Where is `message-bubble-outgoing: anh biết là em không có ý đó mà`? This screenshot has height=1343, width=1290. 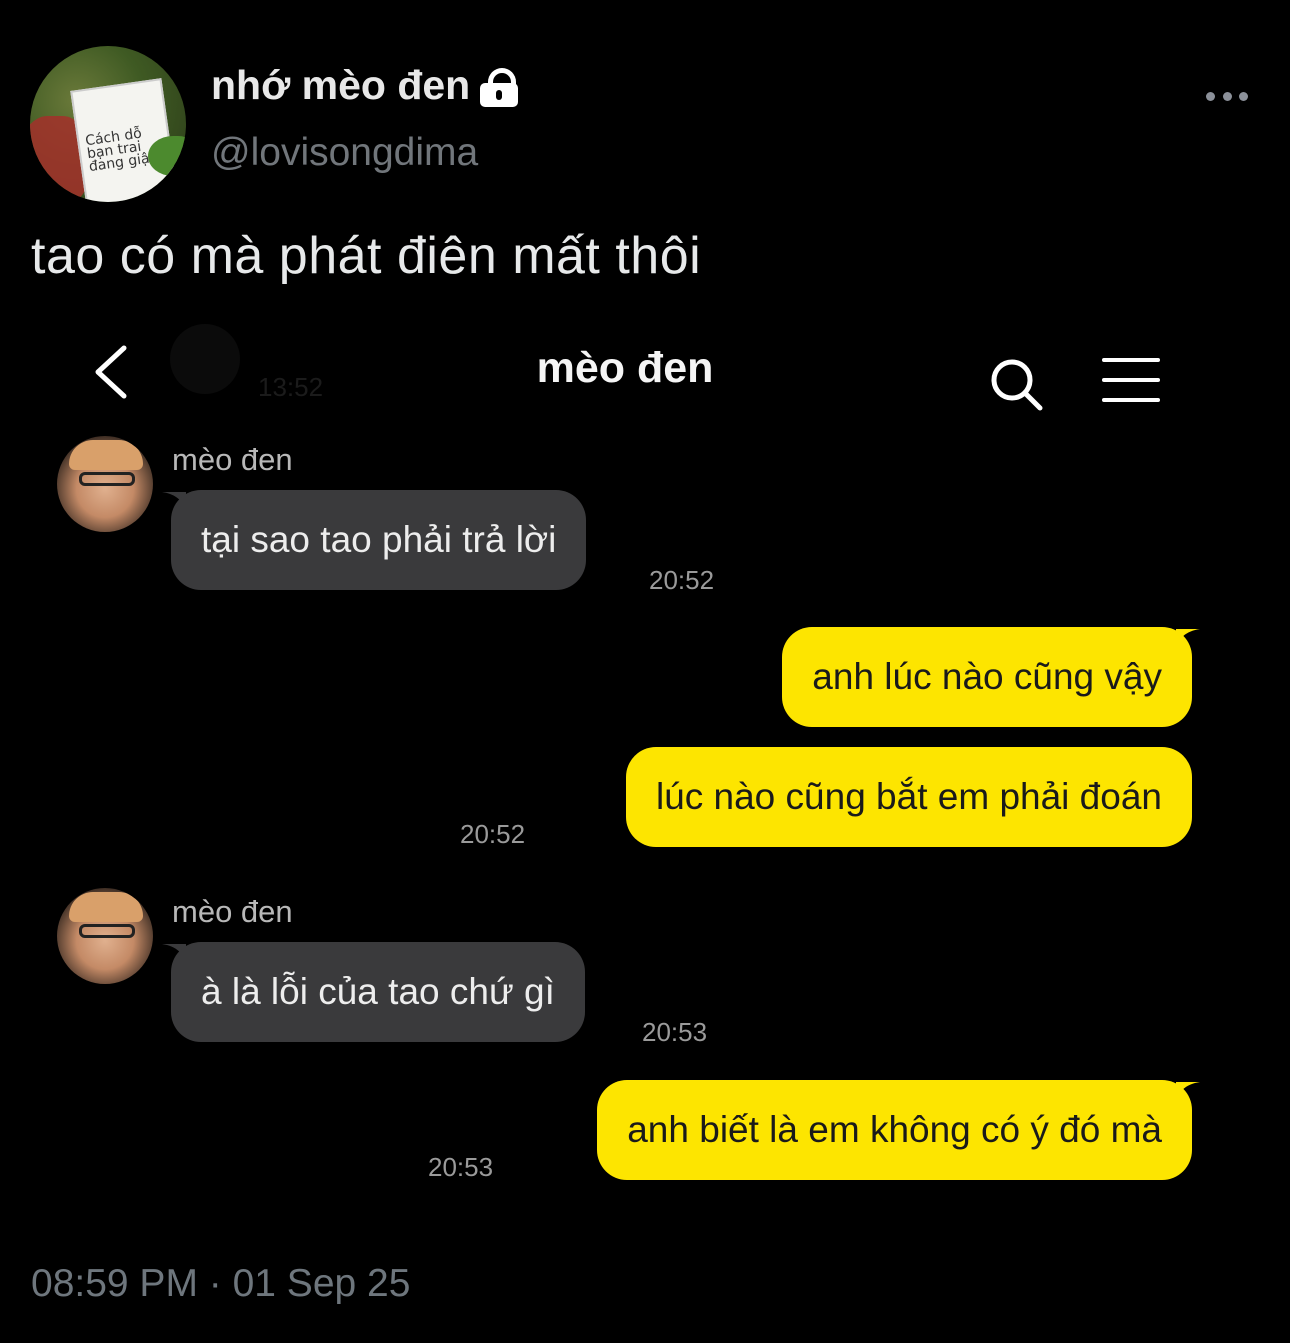 message-bubble-outgoing: anh biết là em không có ý đó mà is located at coordinates (894, 1130).